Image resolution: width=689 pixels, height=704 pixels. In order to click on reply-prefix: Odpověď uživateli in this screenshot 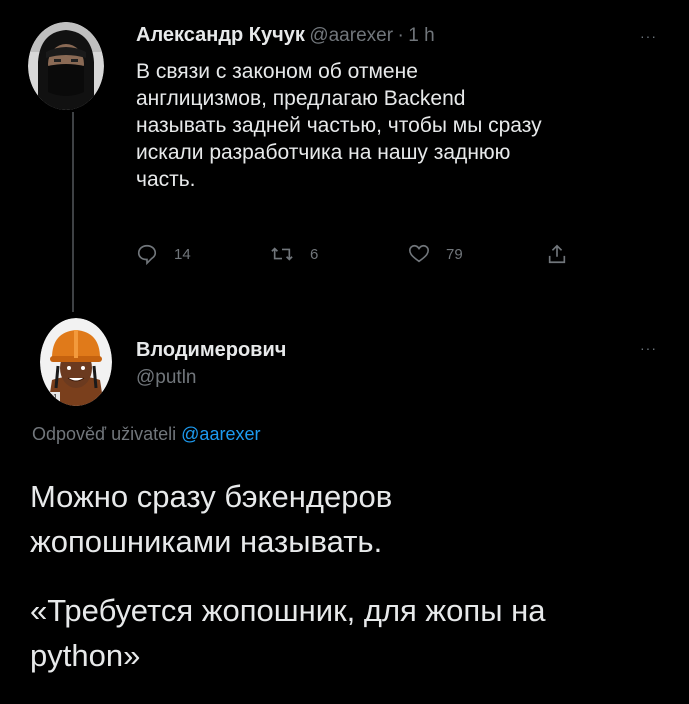, I will do `click(104, 434)`.